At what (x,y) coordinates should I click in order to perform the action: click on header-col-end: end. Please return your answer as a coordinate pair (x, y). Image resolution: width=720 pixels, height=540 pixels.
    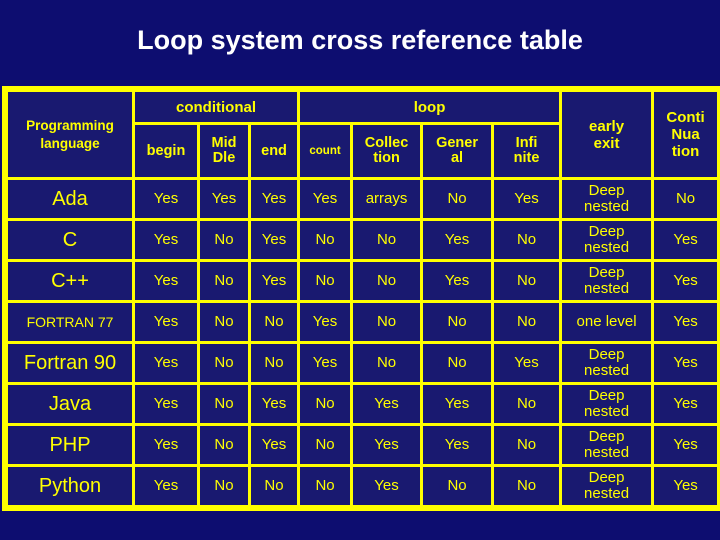
    Looking at the image, I should click on (274, 151).